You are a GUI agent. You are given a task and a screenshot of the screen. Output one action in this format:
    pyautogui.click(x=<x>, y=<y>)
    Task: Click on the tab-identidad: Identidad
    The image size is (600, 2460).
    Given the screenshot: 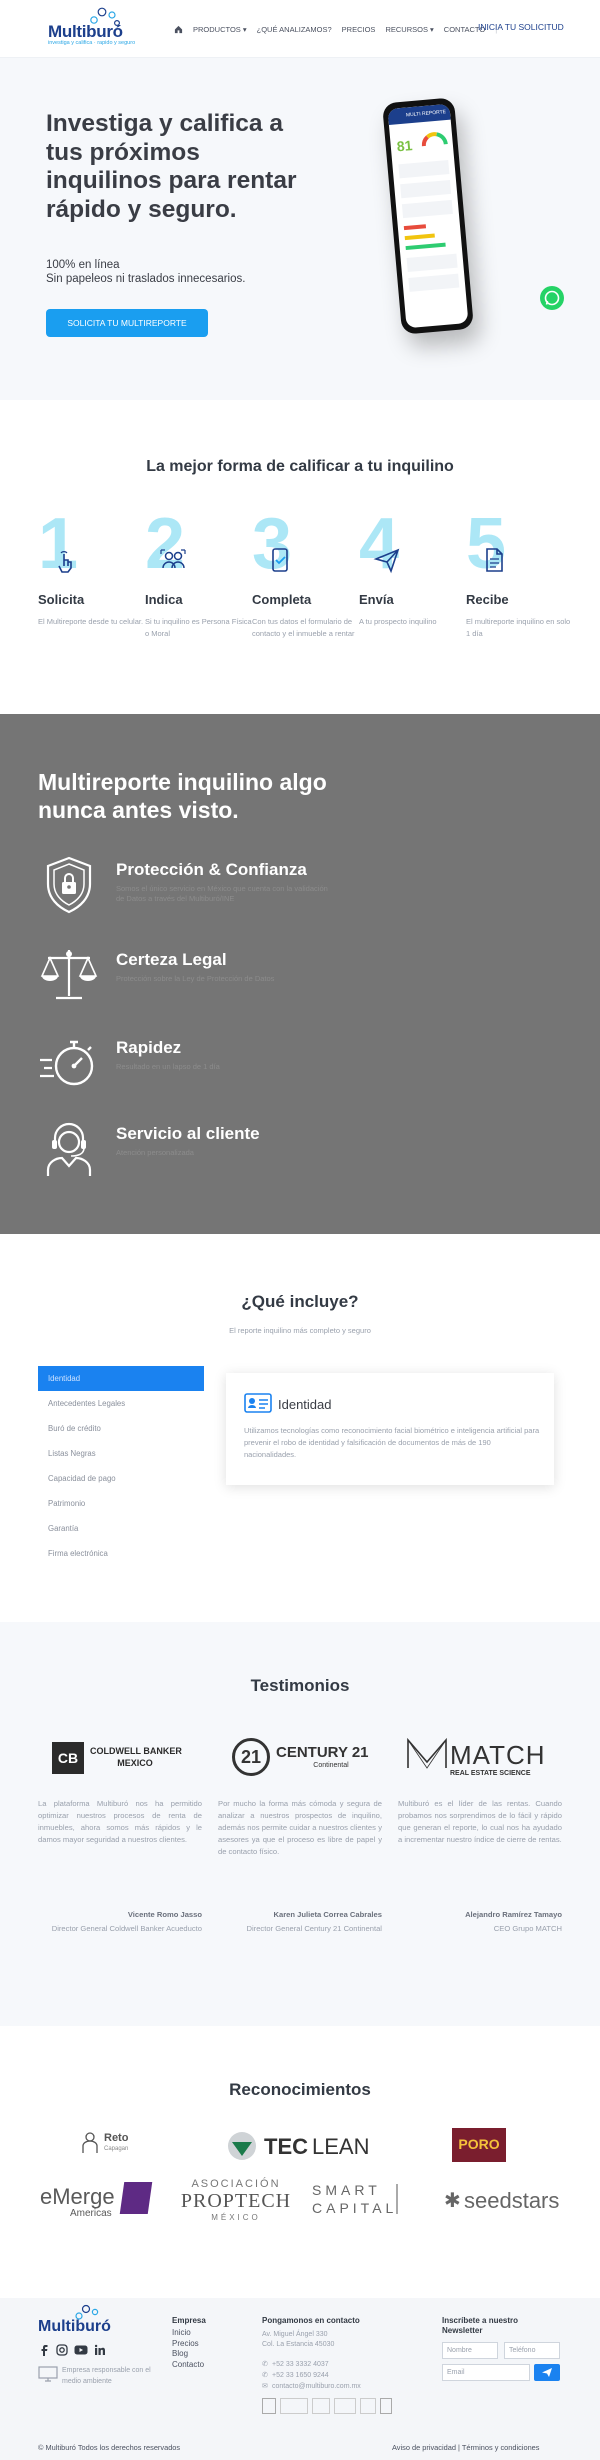 What is the action you would take?
    pyautogui.click(x=121, y=1378)
    